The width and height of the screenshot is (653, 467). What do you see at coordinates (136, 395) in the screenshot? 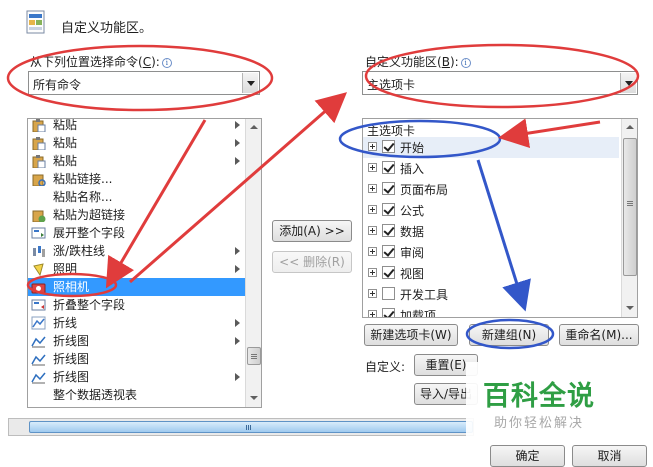
I see `command-list-item: 整个数据透视表` at bounding box center [136, 395].